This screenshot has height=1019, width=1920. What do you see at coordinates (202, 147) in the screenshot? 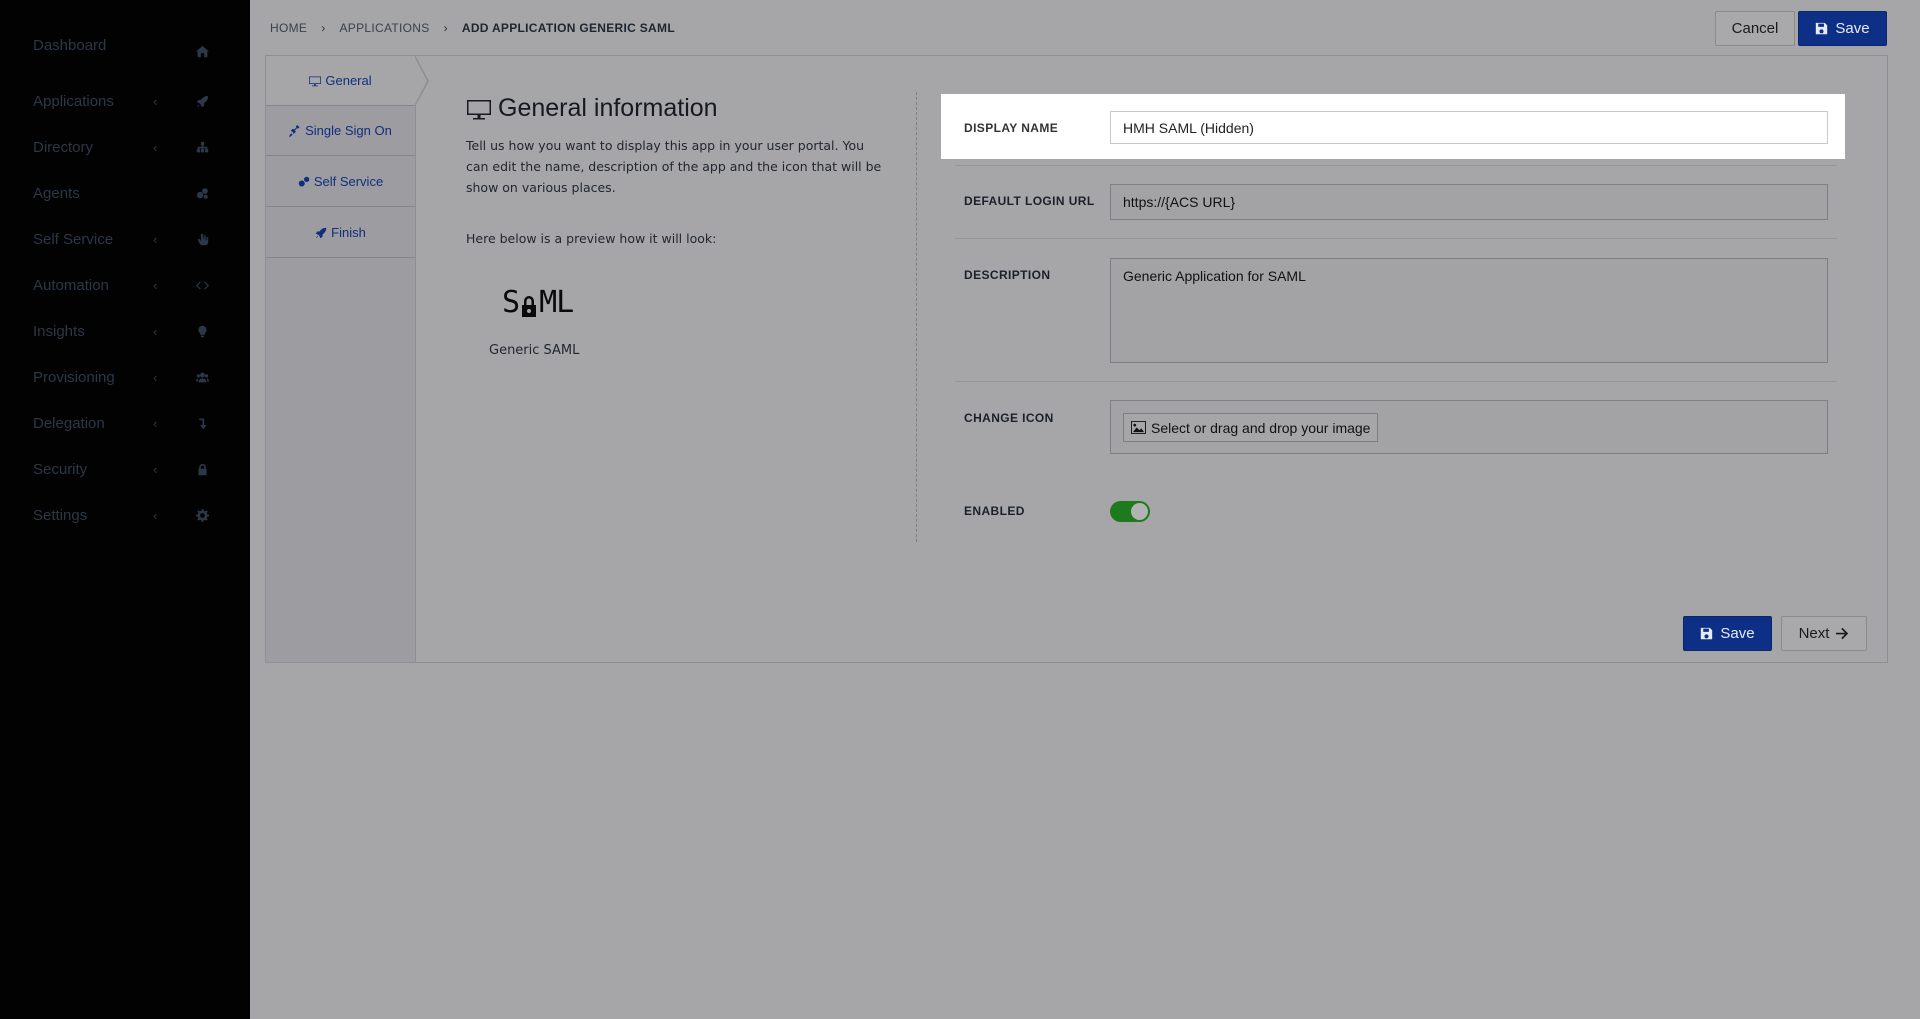
I see `sitemap-icon` at bounding box center [202, 147].